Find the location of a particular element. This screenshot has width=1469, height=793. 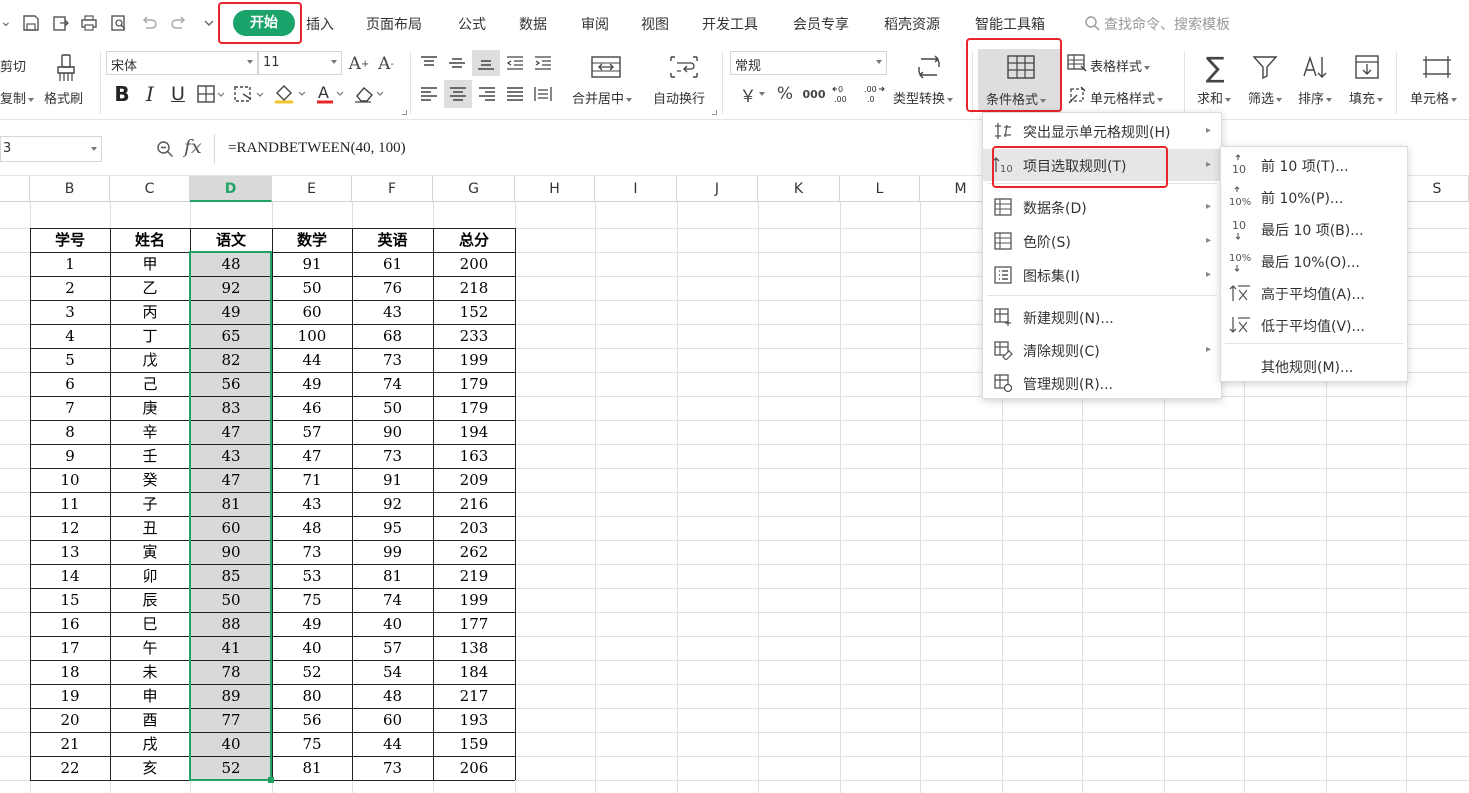

table-cell: 巳 is located at coordinates (150, 624).